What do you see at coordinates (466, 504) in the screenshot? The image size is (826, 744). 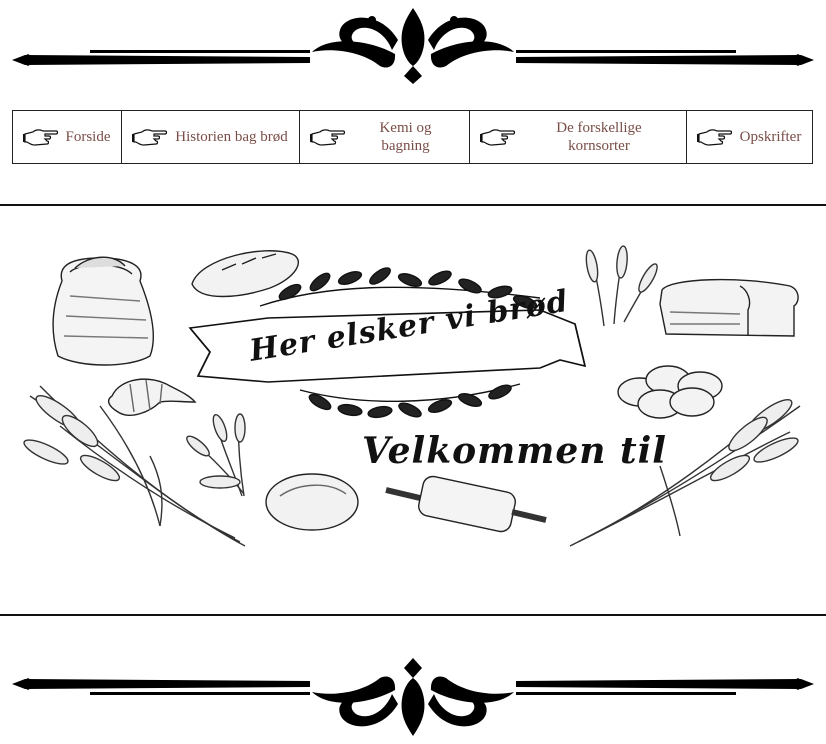 I see `rolling-pin-icon` at bounding box center [466, 504].